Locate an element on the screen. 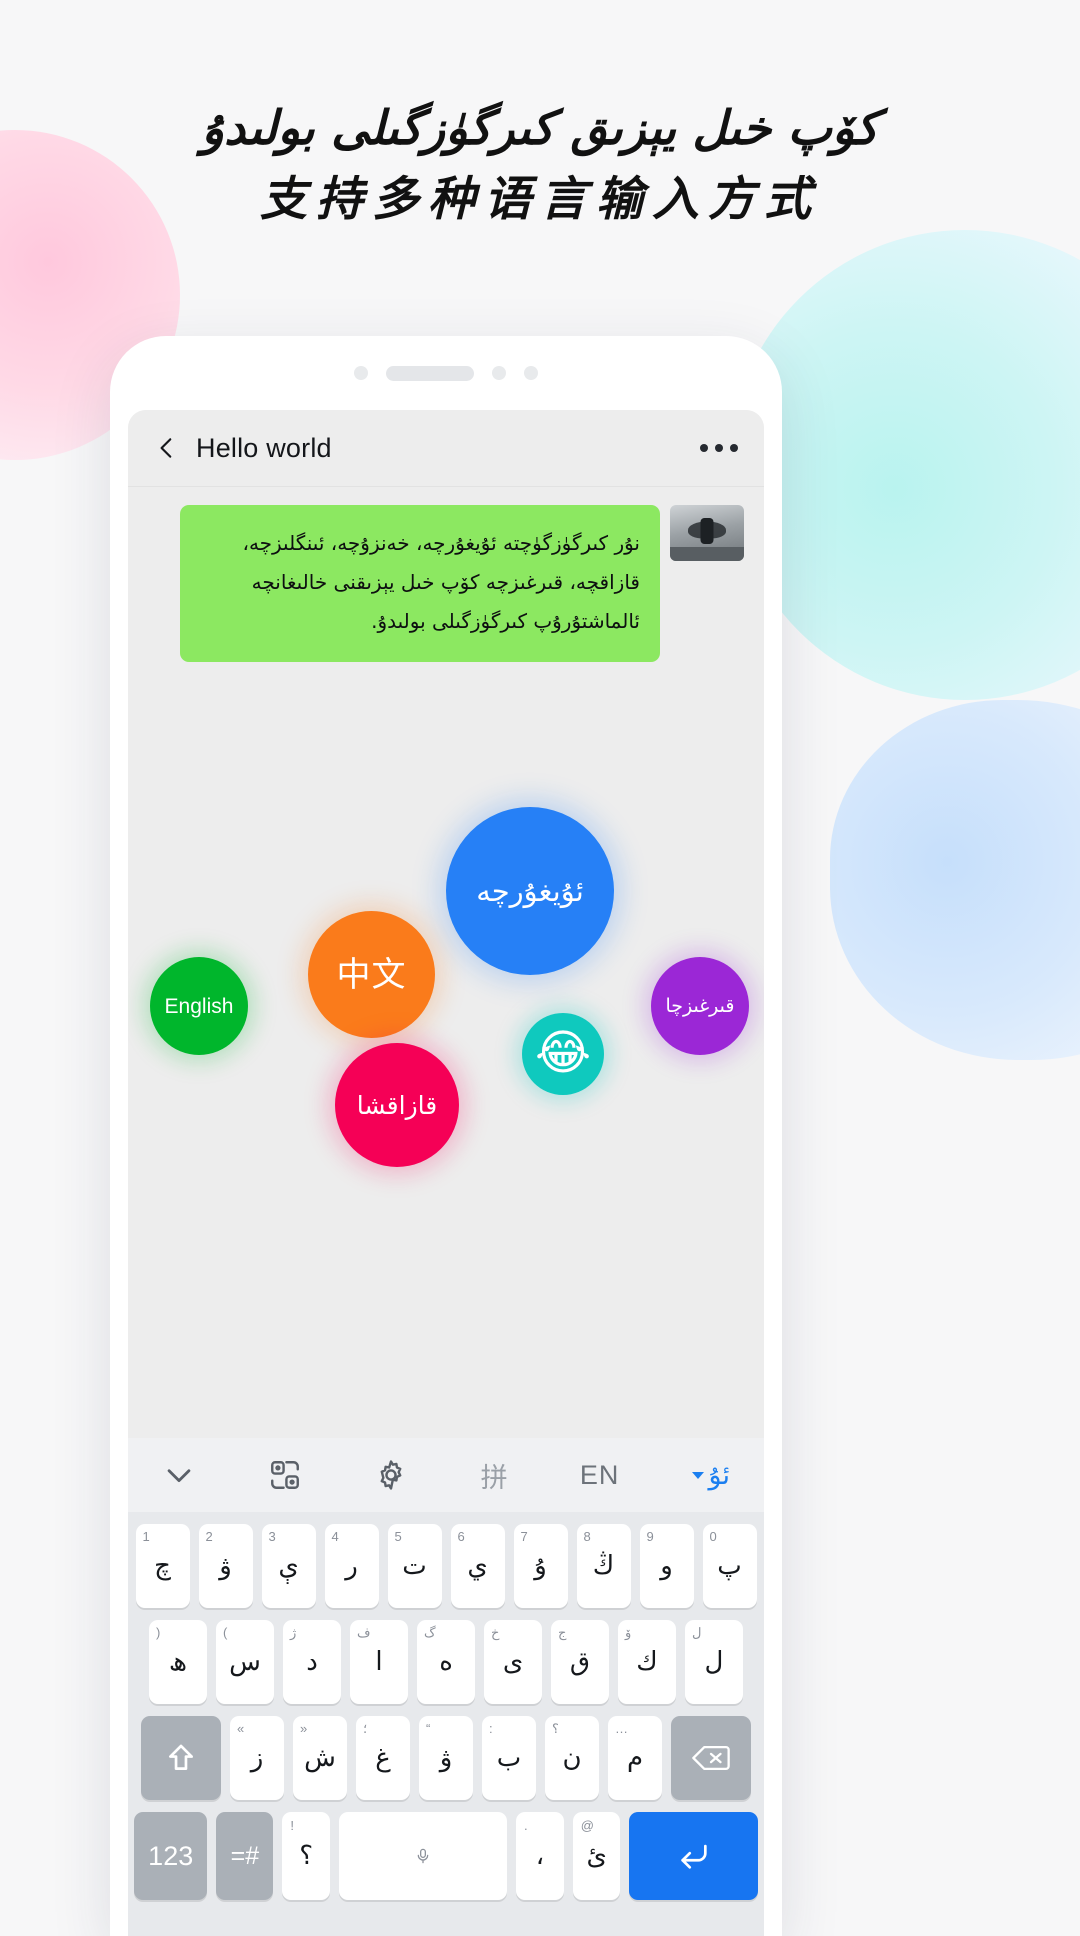 The image size is (1080, 1936). key-label: ن is located at coordinates (572, 1758).